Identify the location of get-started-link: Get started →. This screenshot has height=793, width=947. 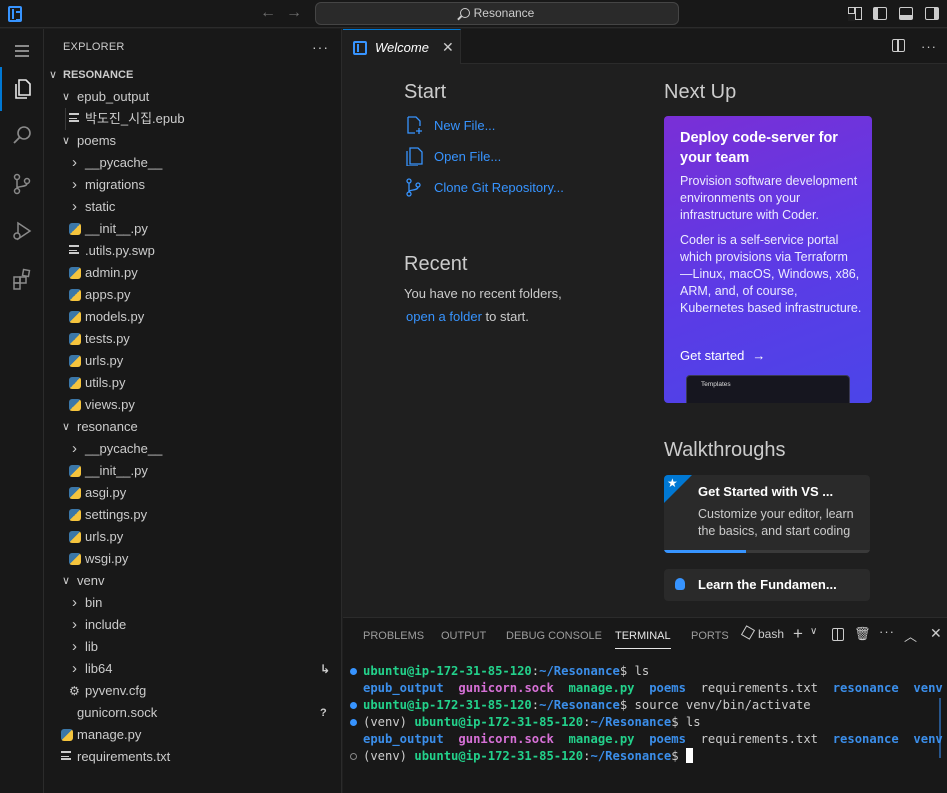
(722, 355).